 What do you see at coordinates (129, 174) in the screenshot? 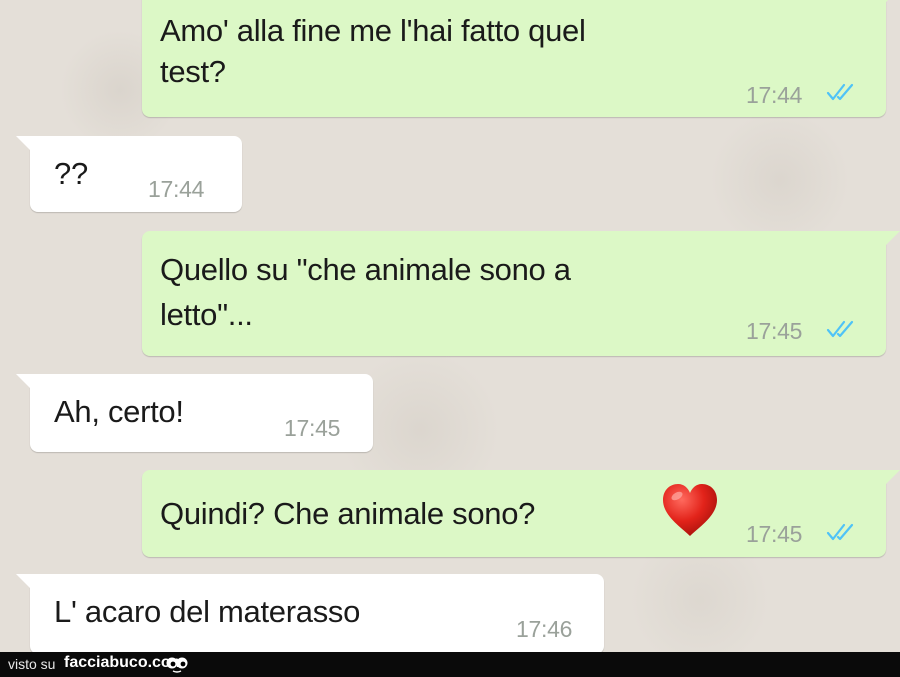
I see `message-bubble-received: ?? 17:44` at bounding box center [129, 174].